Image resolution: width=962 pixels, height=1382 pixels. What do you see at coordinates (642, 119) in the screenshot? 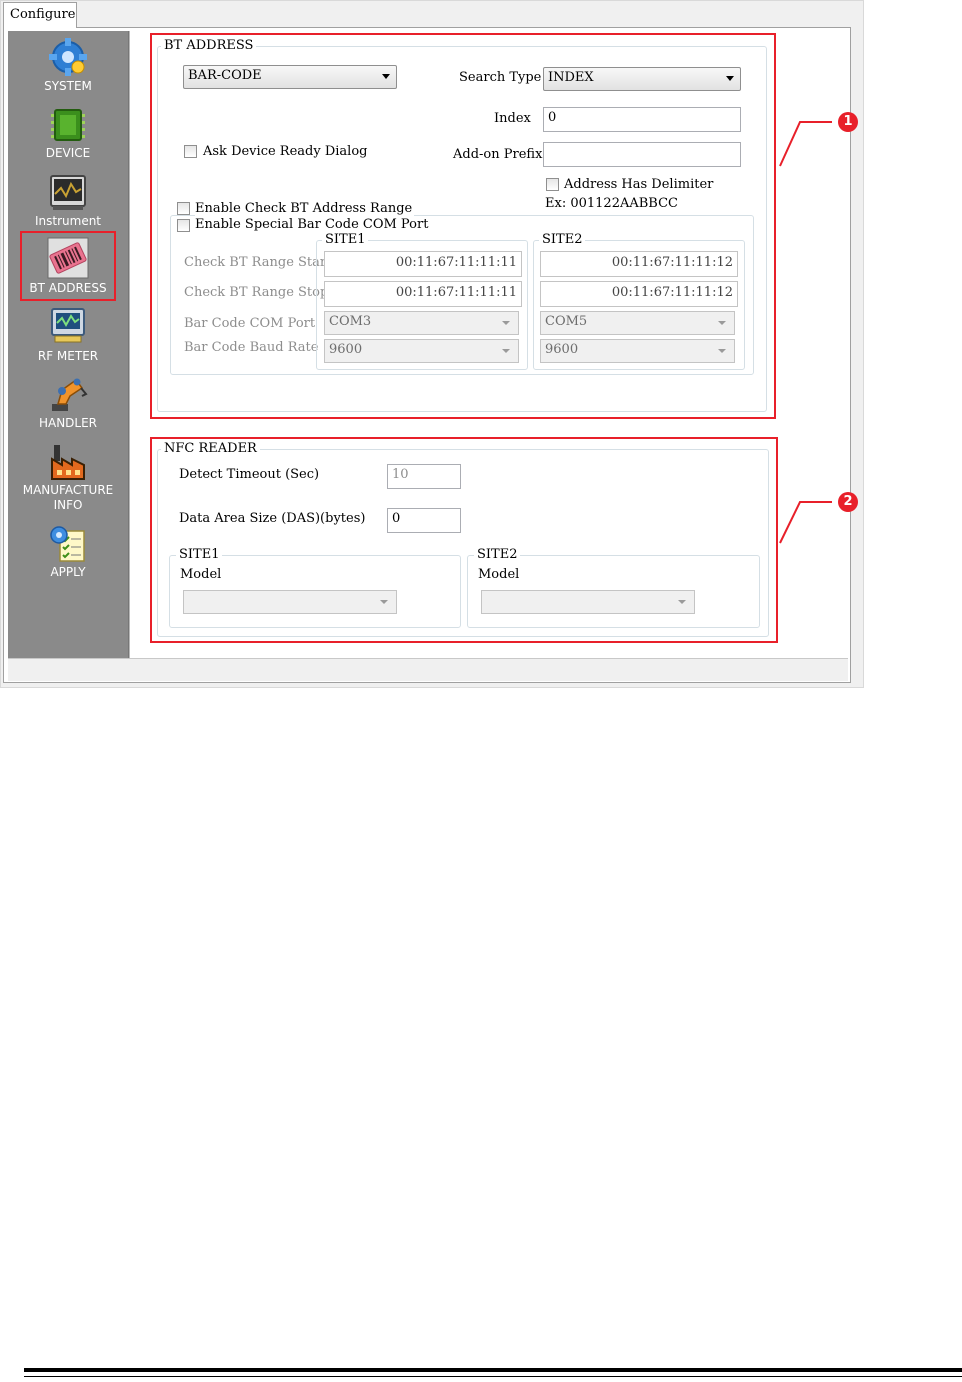
I see `index-input: 0` at bounding box center [642, 119].